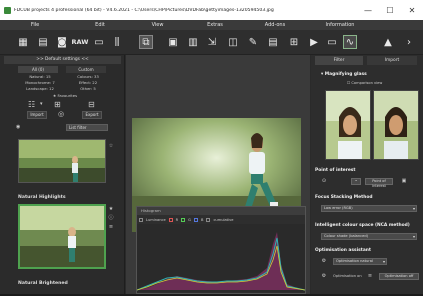 The height and width of the screenshot is (296, 423). What do you see at coordinates (157, 25) in the screenshot?
I see `menu-view: View` at bounding box center [157, 25].